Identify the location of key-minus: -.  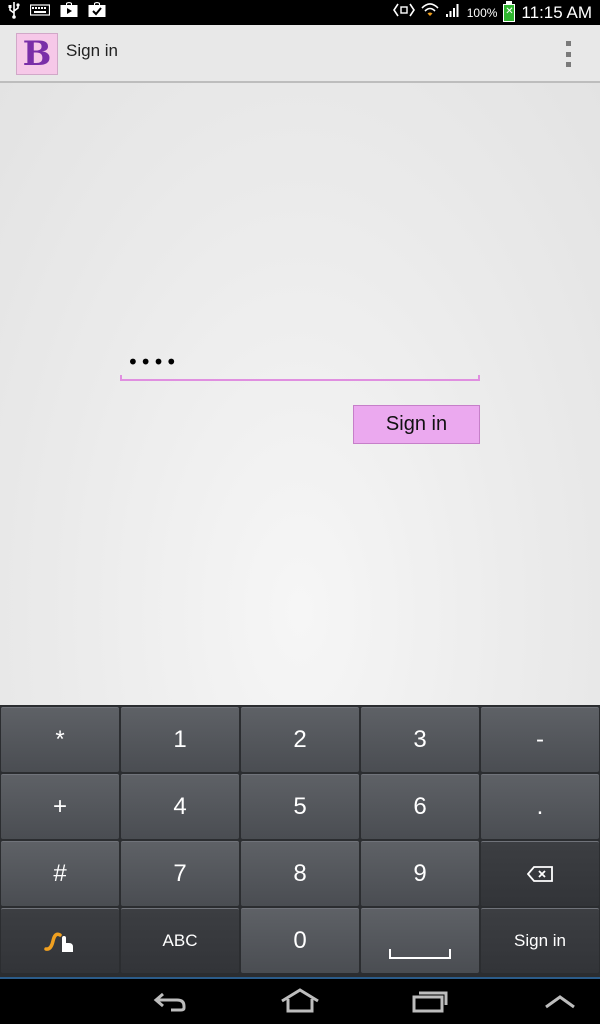
(540, 739).